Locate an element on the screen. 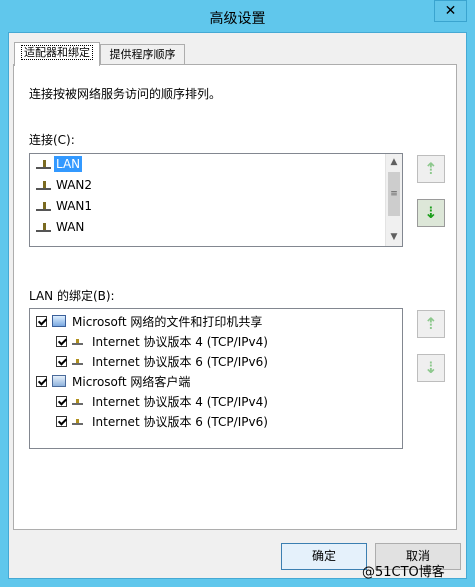 The height and width of the screenshot is (587, 475). instruction-text: 连接按被网络服务访问的顺序排列。 is located at coordinates (125, 94).